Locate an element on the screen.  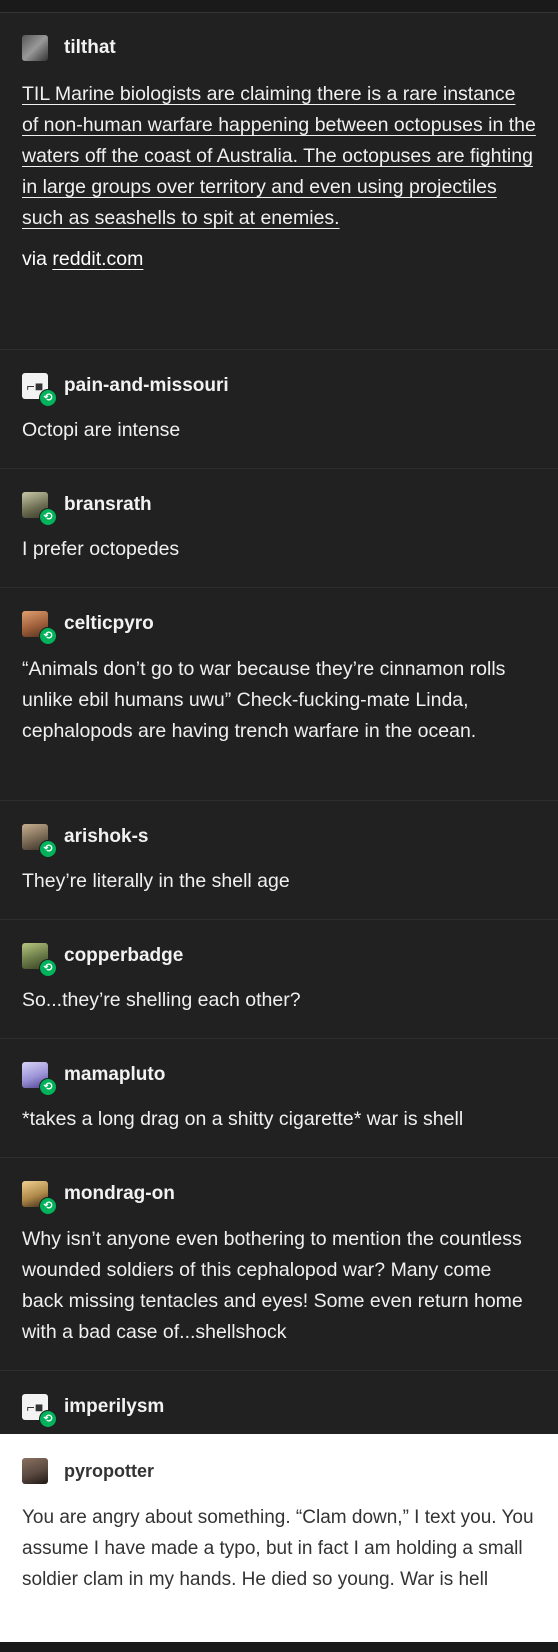
bottom-bar is located at coordinates (279, 1647).